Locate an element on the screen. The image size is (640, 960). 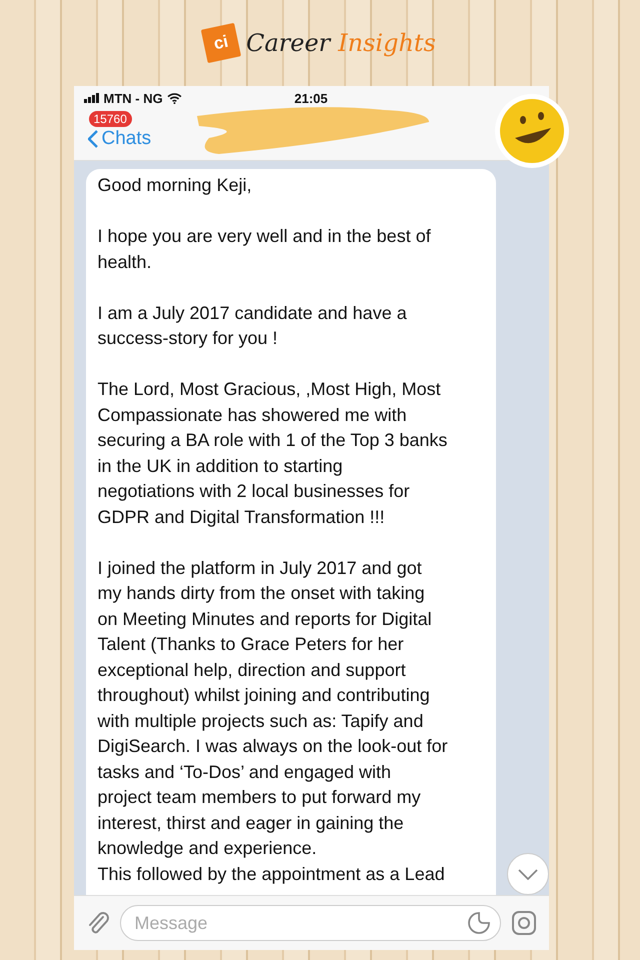
message-field: Message is located at coordinates (310, 923).